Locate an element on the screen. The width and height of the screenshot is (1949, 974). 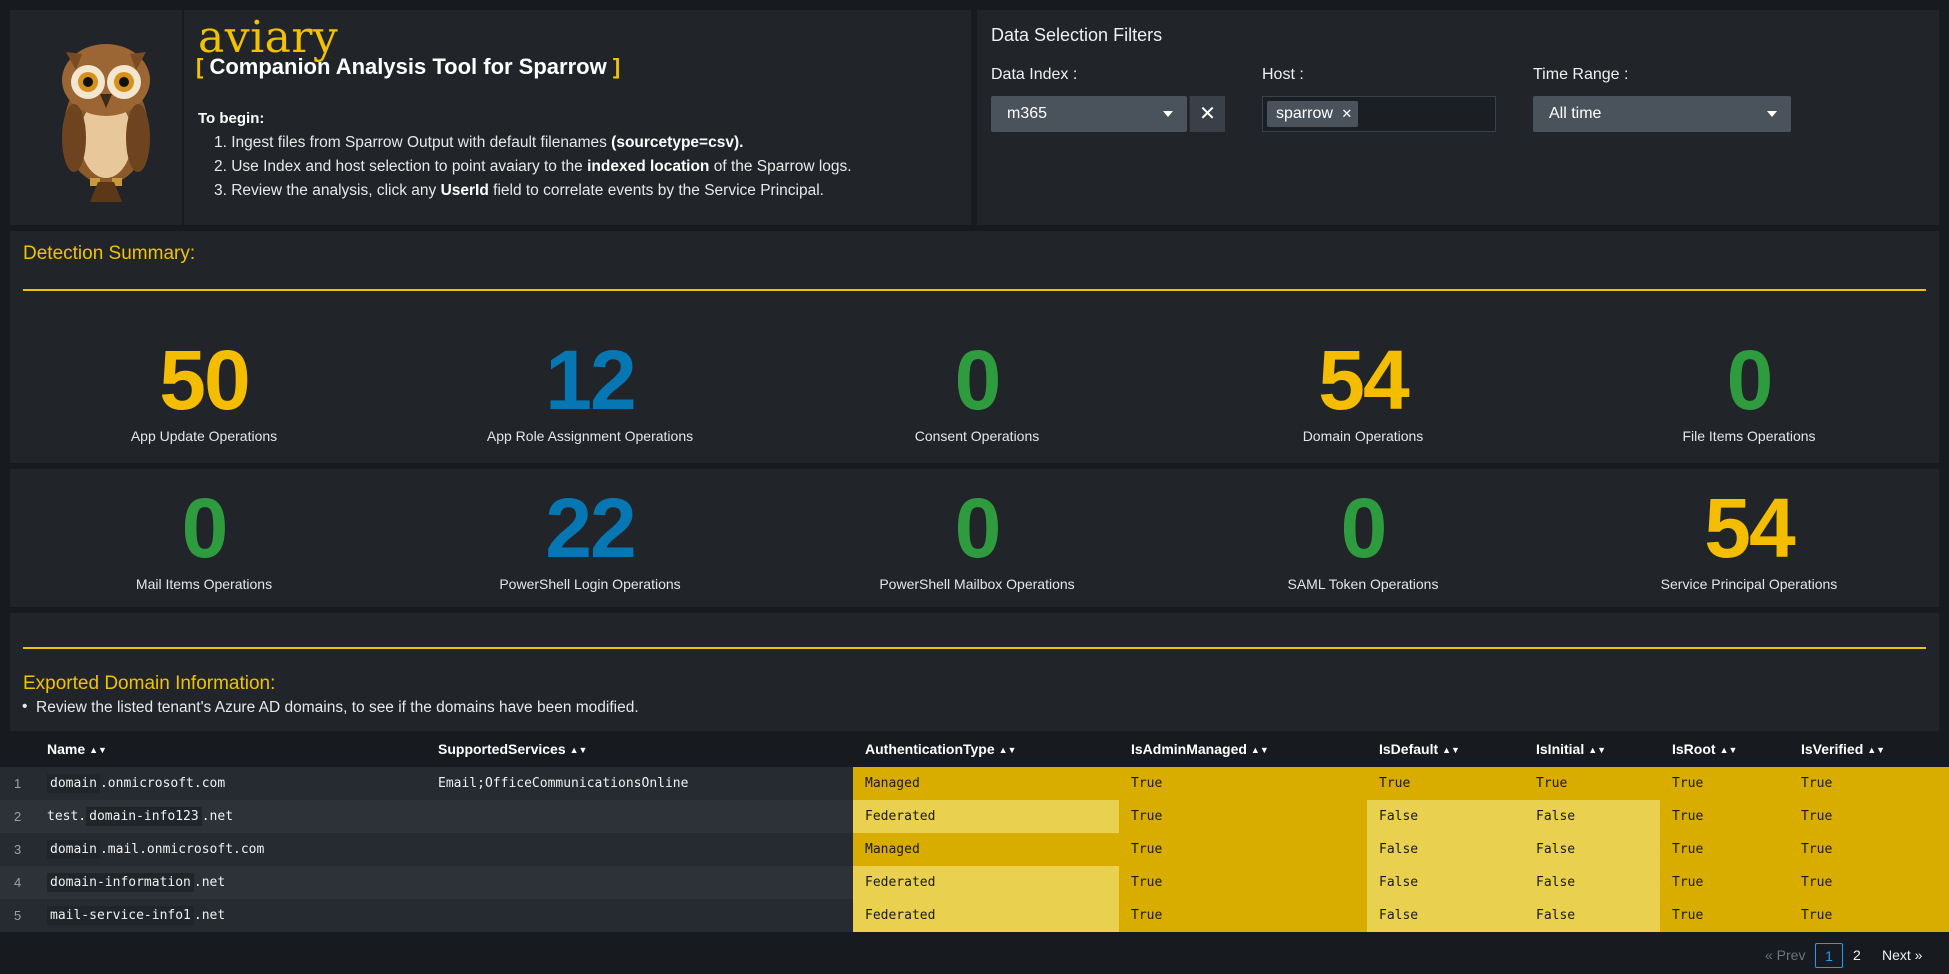
metric-label: Consent Operations is located at coordinates (977, 436).